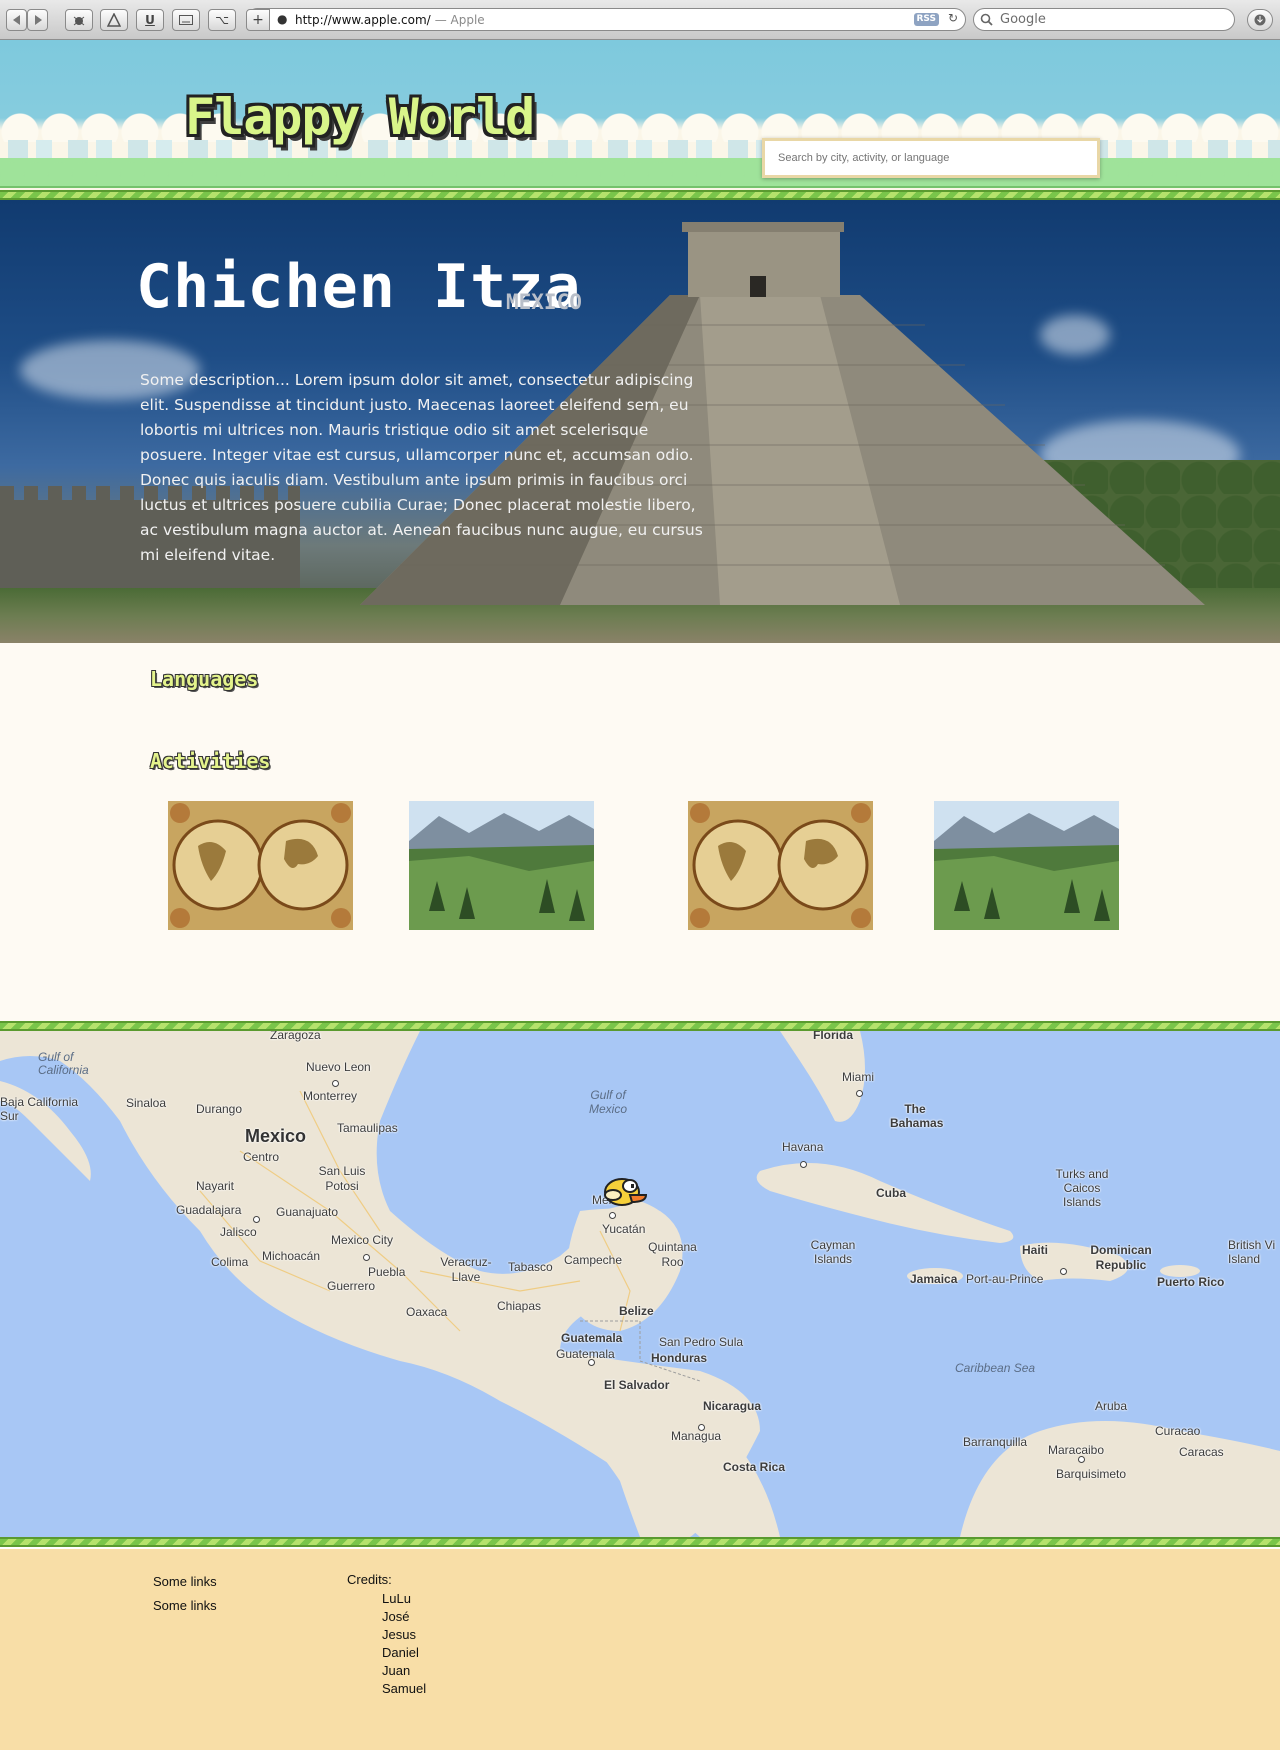 This screenshot has width=1280, height=1750. What do you see at coordinates (640, 115) in the screenshot?
I see `site-header: Flappy World` at bounding box center [640, 115].